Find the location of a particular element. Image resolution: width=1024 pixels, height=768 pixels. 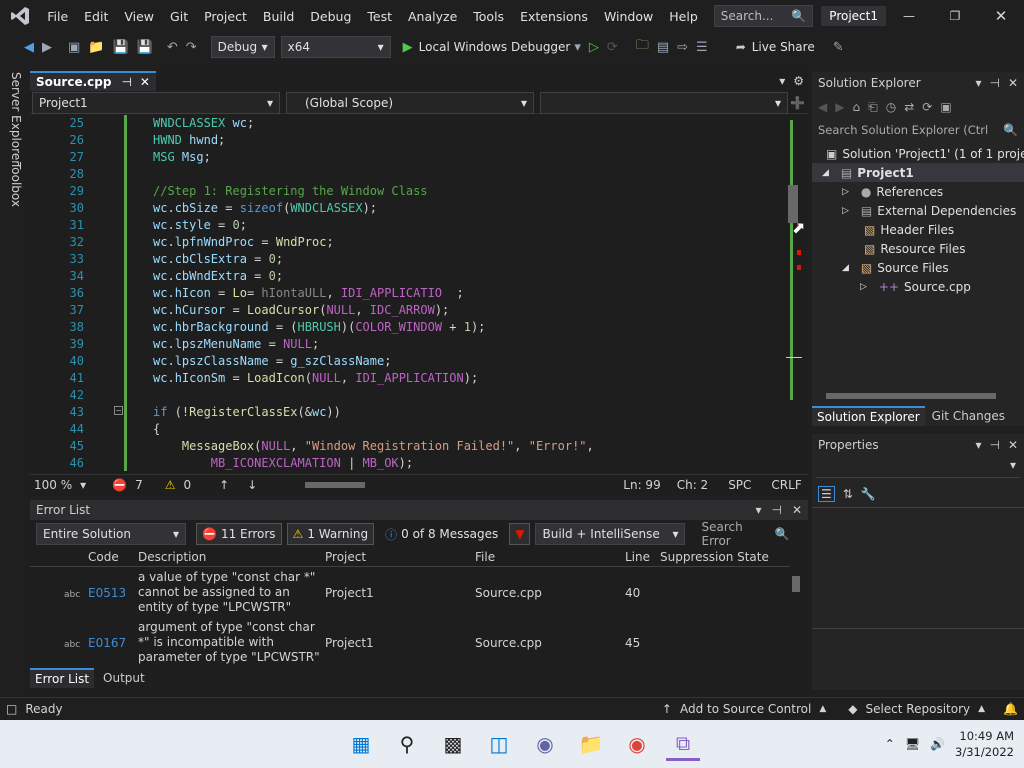

tab-output: Output is located at coordinates (124, 678).